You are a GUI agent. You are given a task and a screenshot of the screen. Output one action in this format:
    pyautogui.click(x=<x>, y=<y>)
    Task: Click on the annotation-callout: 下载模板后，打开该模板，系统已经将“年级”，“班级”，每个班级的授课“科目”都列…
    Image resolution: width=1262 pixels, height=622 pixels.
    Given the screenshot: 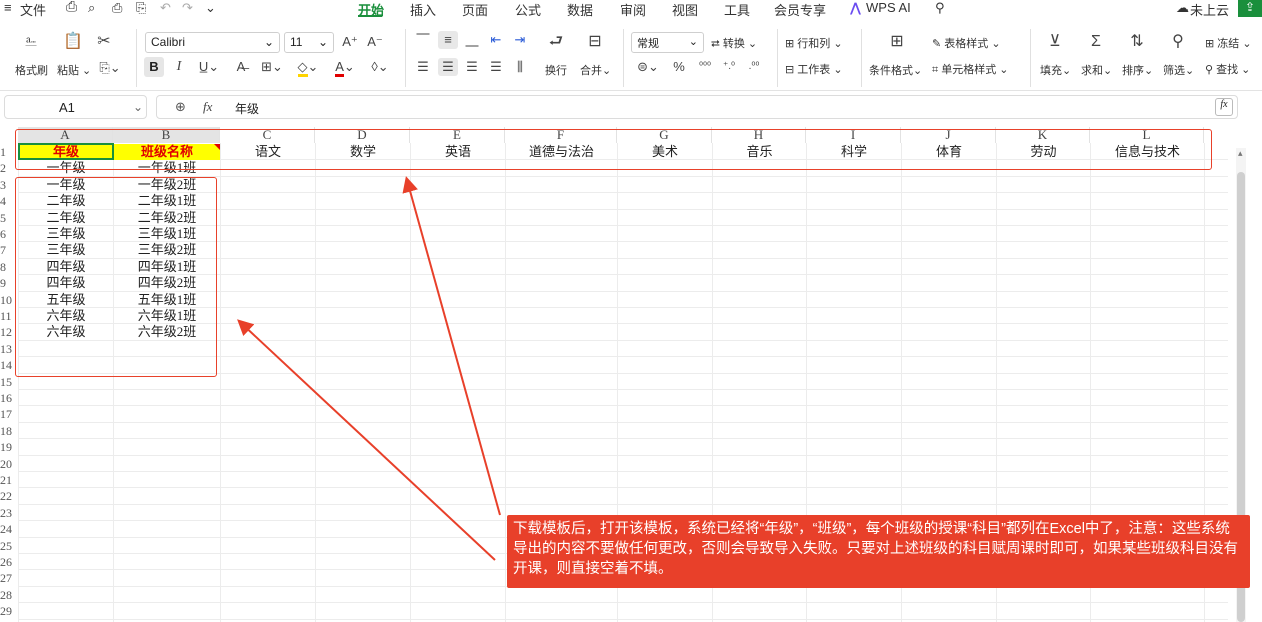 What is the action you would take?
    pyautogui.click(x=878, y=551)
    